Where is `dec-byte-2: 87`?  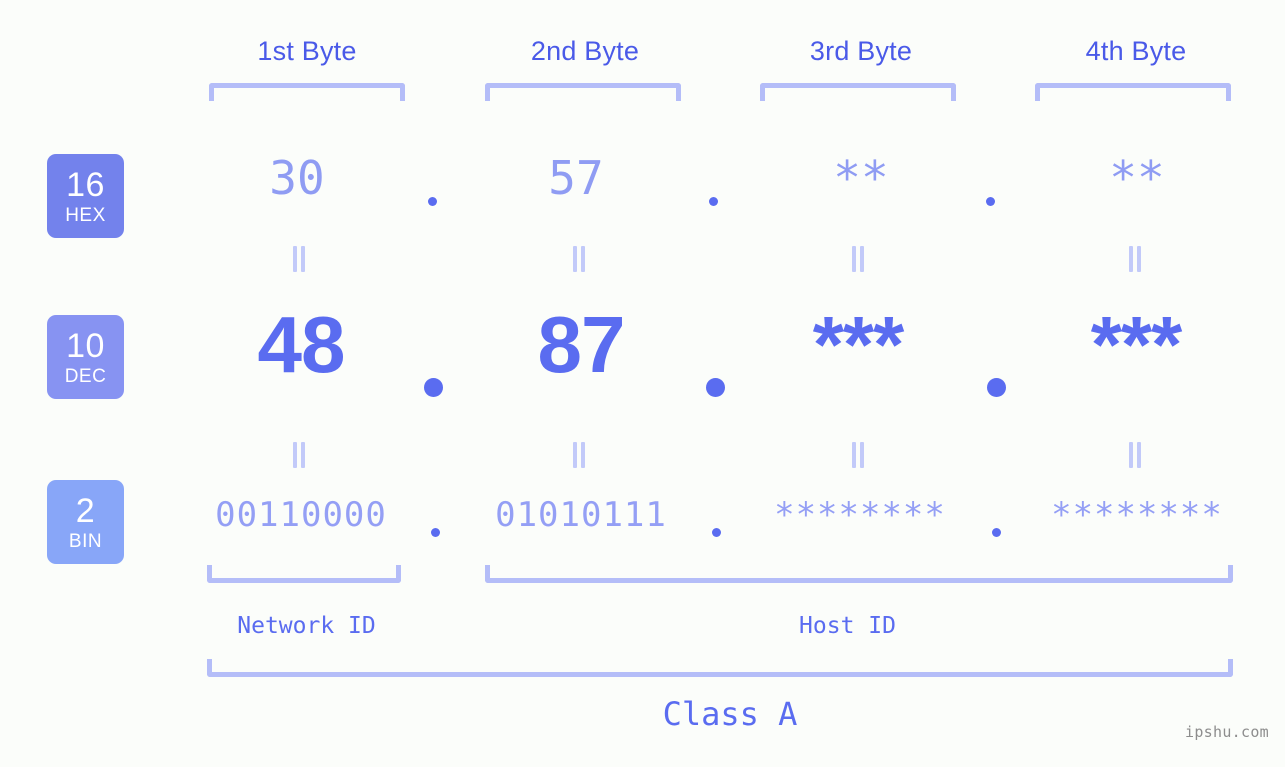
dec-byte-2: 87 is located at coordinates (581, 344).